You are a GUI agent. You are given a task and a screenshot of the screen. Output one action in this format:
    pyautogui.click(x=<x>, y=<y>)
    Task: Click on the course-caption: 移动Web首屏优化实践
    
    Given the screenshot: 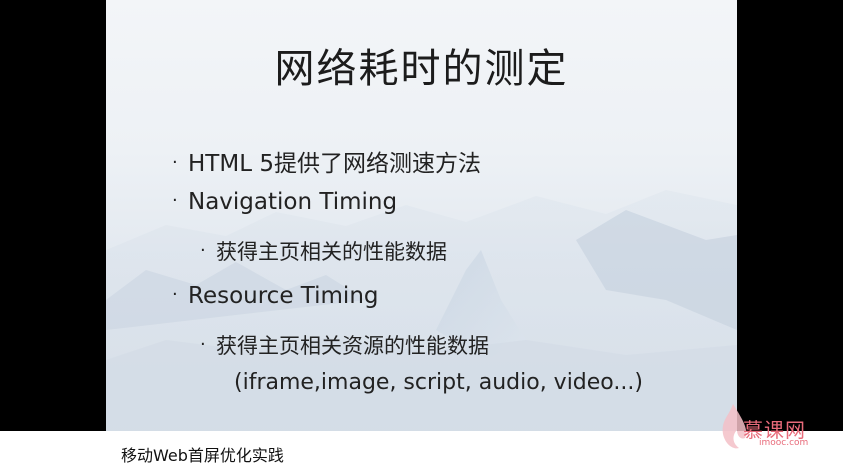 What is the action you would take?
    pyautogui.click(x=202, y=455)
    